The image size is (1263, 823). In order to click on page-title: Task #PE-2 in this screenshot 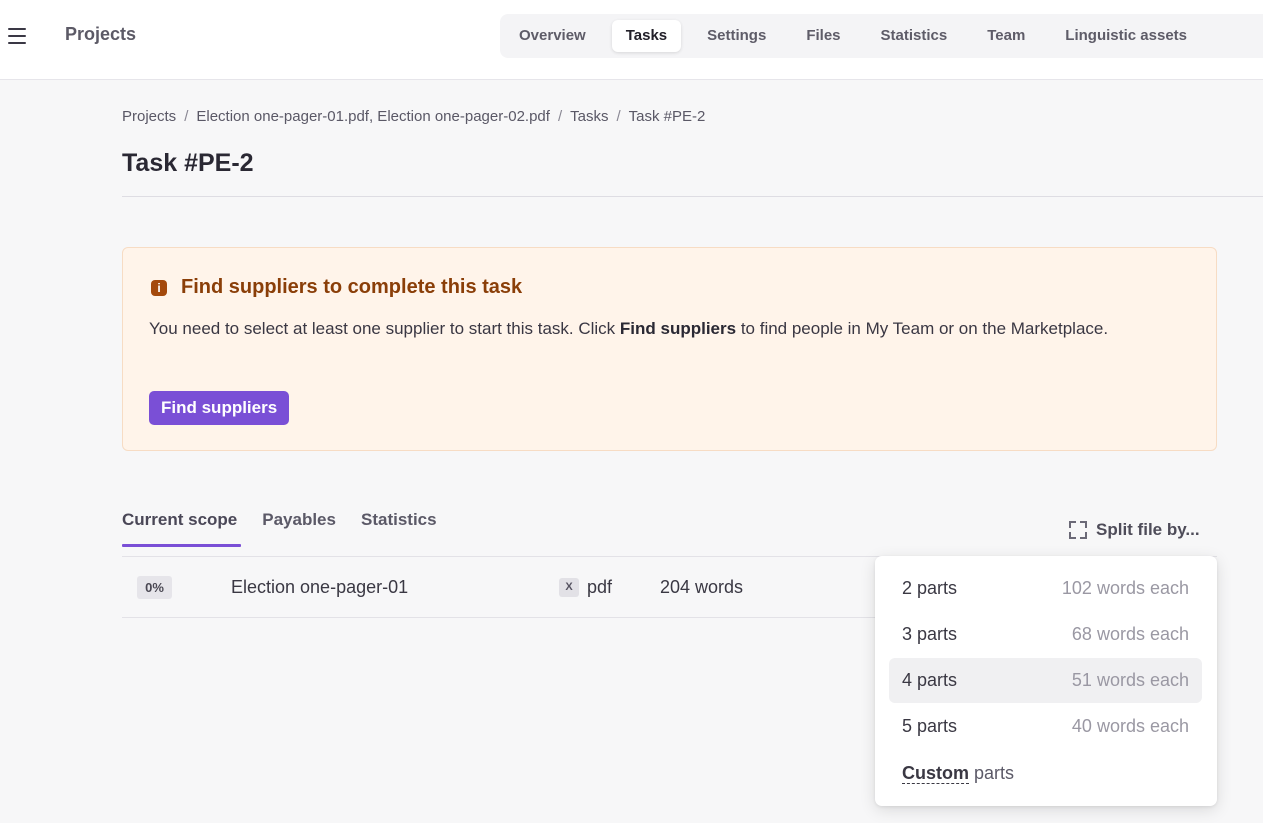, I will do `click(188, 163)`.